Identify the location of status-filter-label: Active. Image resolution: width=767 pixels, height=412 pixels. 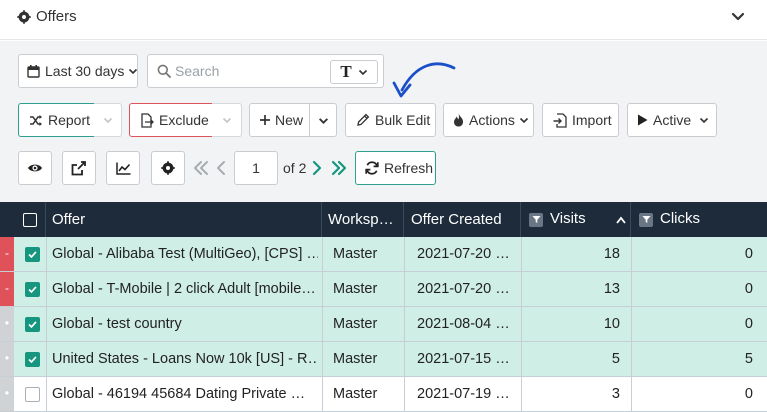
(672, 120).